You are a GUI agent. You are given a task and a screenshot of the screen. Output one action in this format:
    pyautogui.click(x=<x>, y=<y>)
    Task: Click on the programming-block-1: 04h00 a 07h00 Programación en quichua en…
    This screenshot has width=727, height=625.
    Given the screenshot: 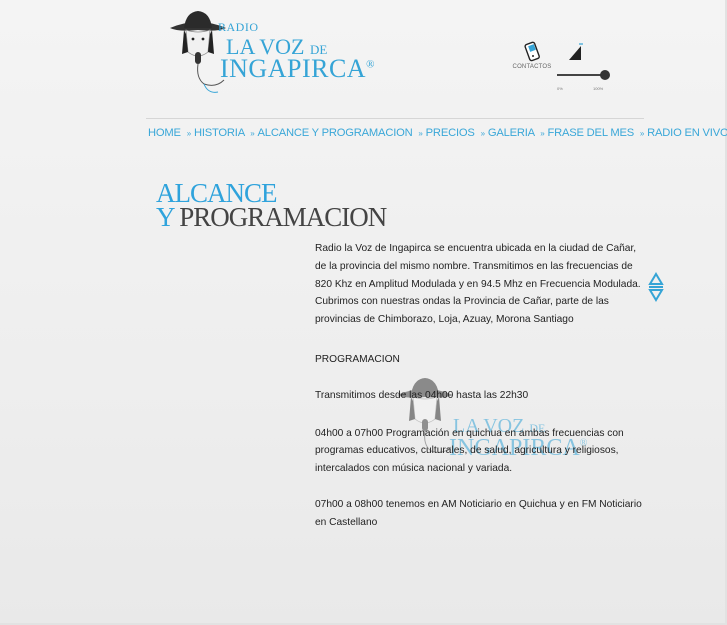 What is the action you would take?
    pyautogui.click(x=469, y=451)
    